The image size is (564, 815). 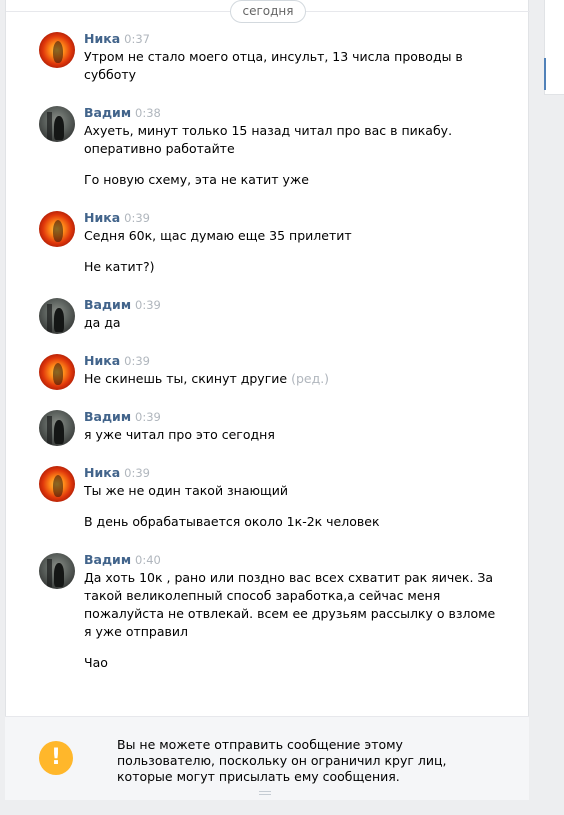 I want to click on date-divider: сегодня, so click(x=268, y=12).